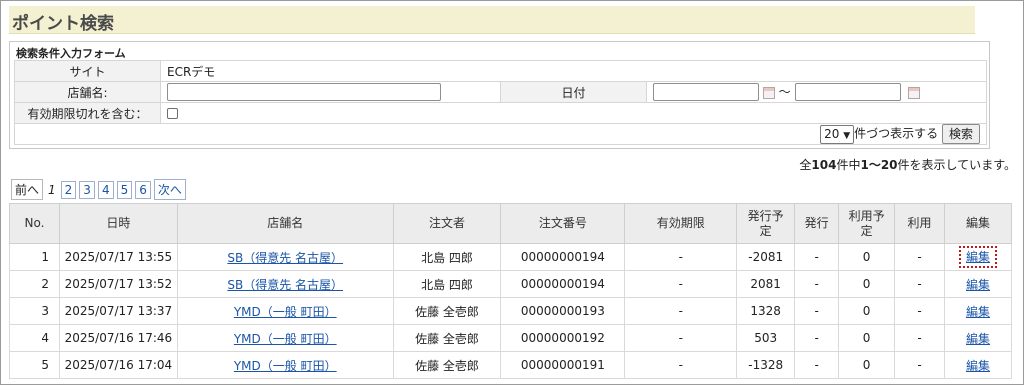  What do you see at coordinates (896, 133) in the screenshot?
I see `per-page-suffix: 件づつ表示する` at bounding box center [896, 133].